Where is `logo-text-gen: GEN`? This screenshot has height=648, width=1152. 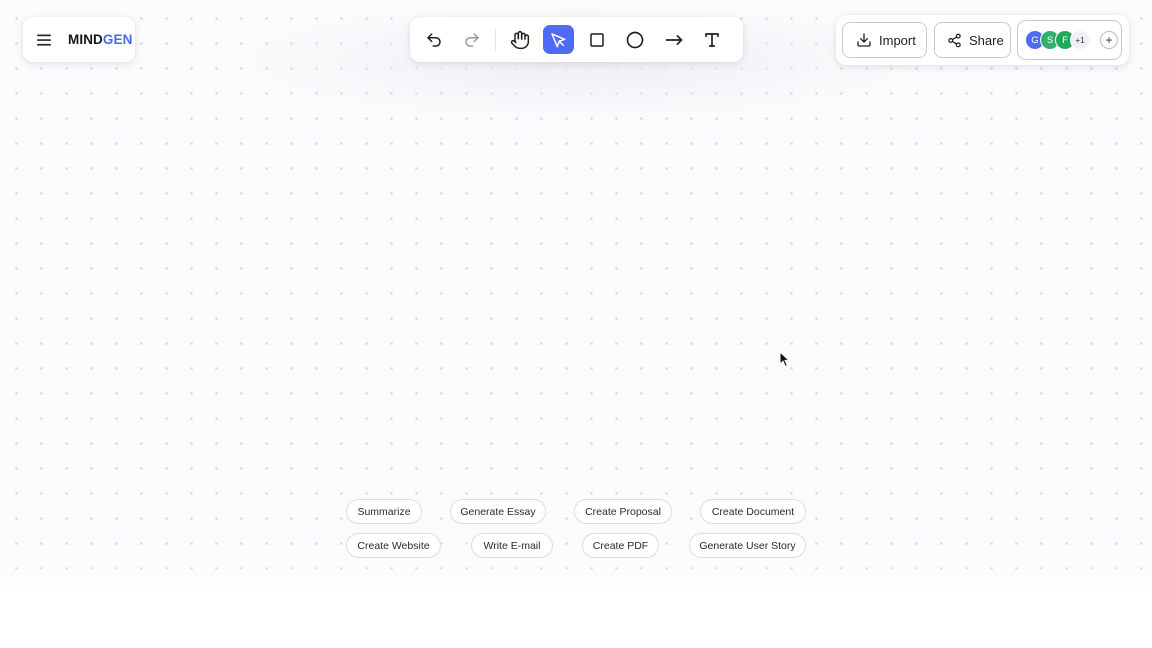
logo-text-gen: GEN is located at coordinates (117, 39).